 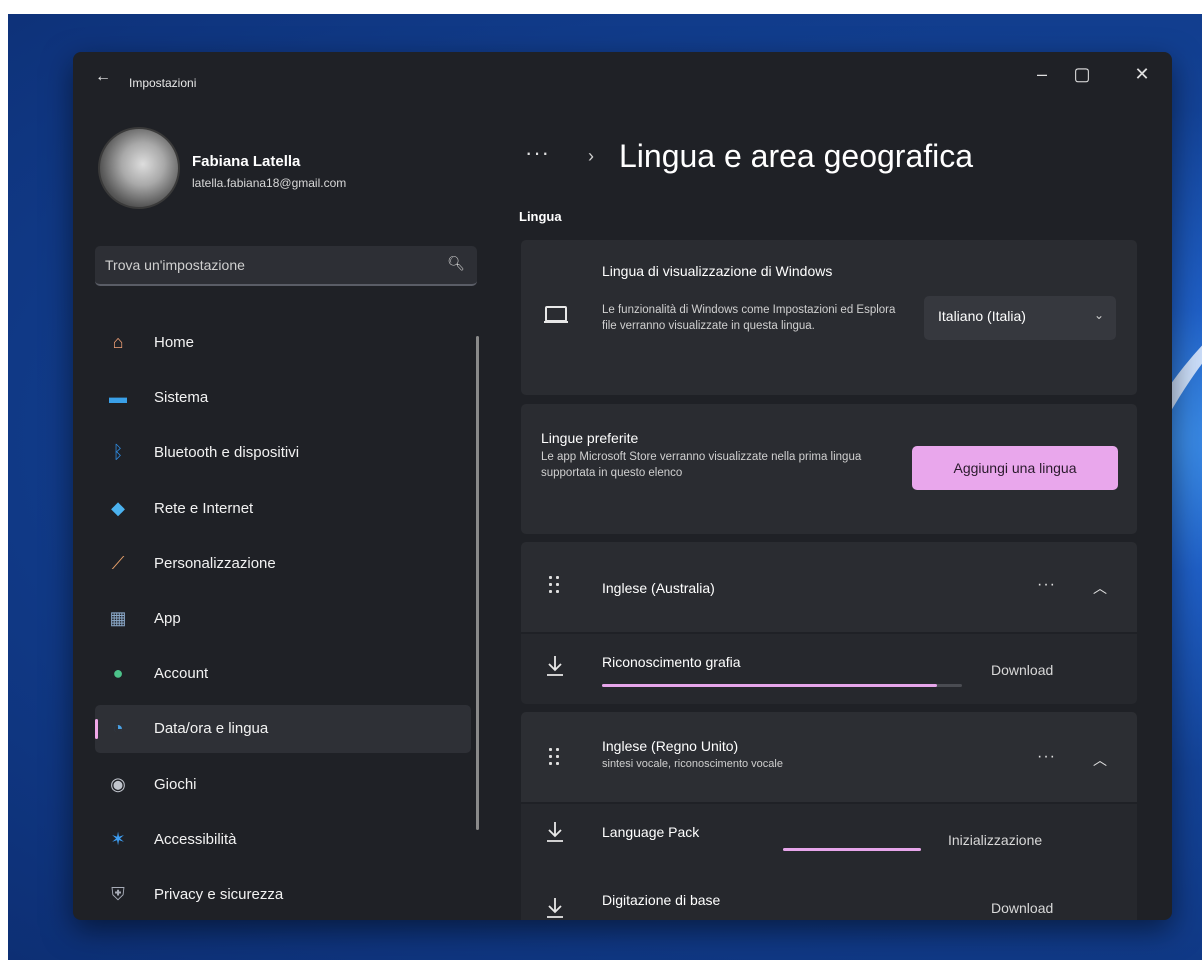 I want to click on account-icon: ●, so click(x=118, y=673).